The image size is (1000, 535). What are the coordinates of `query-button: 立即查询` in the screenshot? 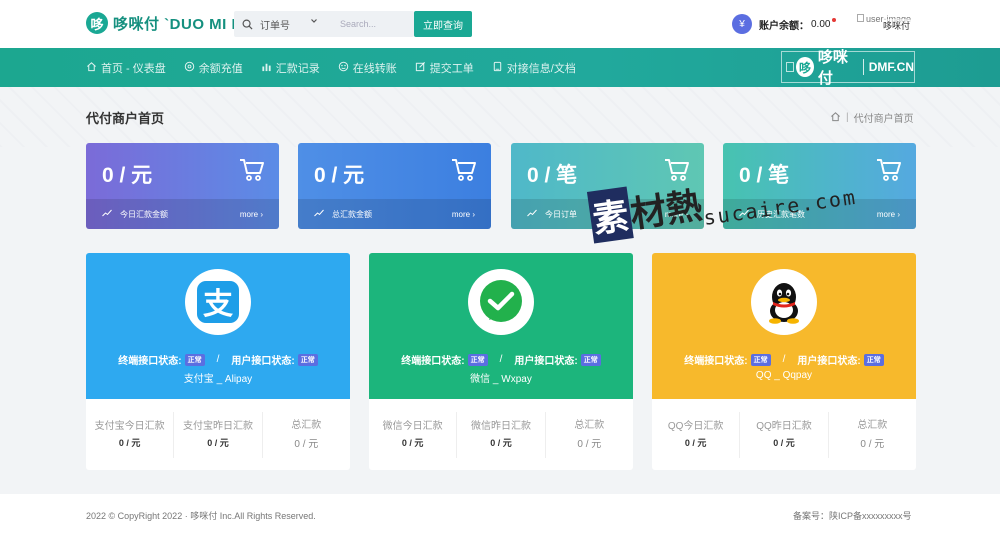 It's located at (443, 24).